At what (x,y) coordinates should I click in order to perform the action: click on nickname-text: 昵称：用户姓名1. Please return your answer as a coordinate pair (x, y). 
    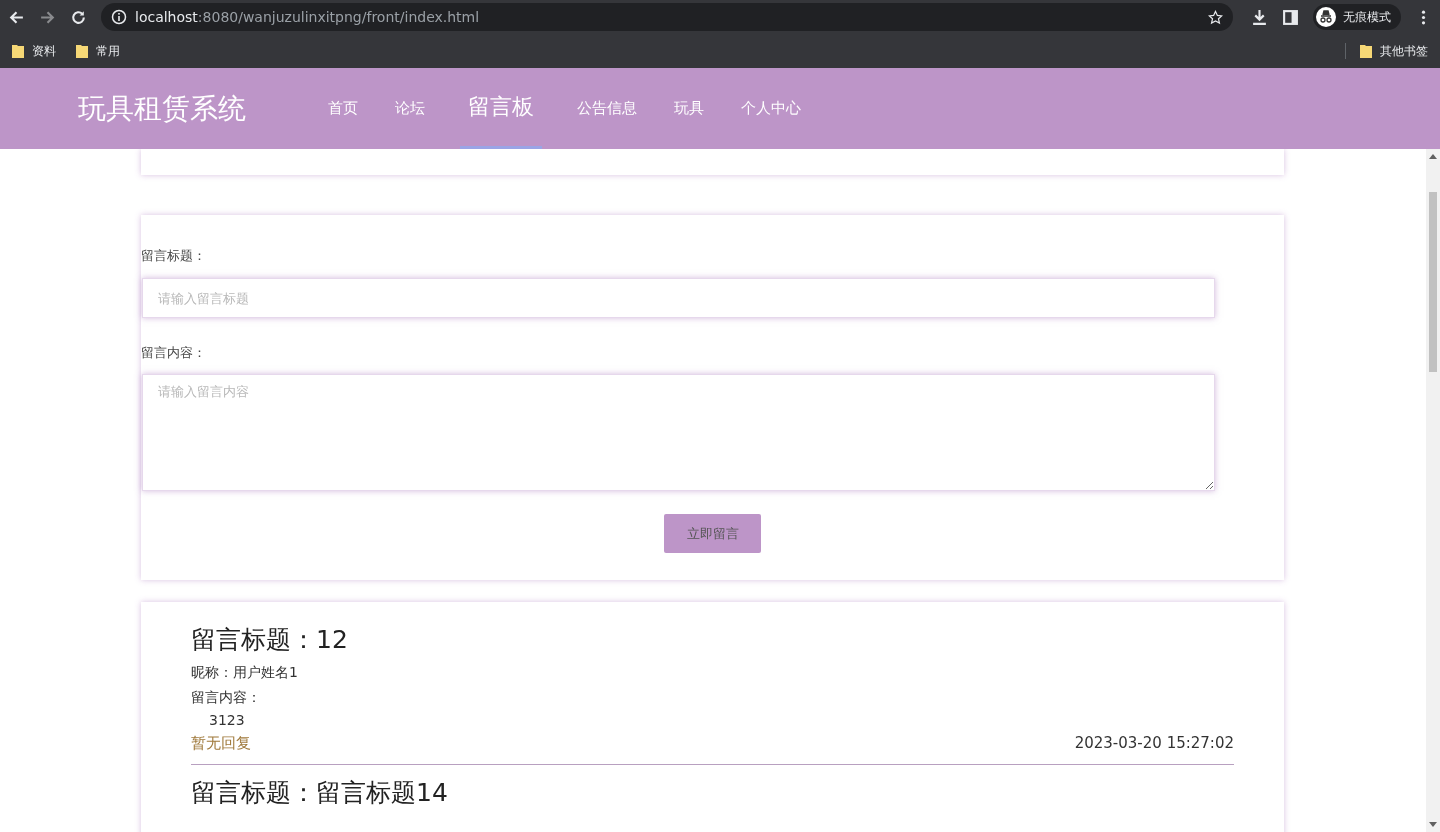
    Looking at the image, I should click on (245, 672).